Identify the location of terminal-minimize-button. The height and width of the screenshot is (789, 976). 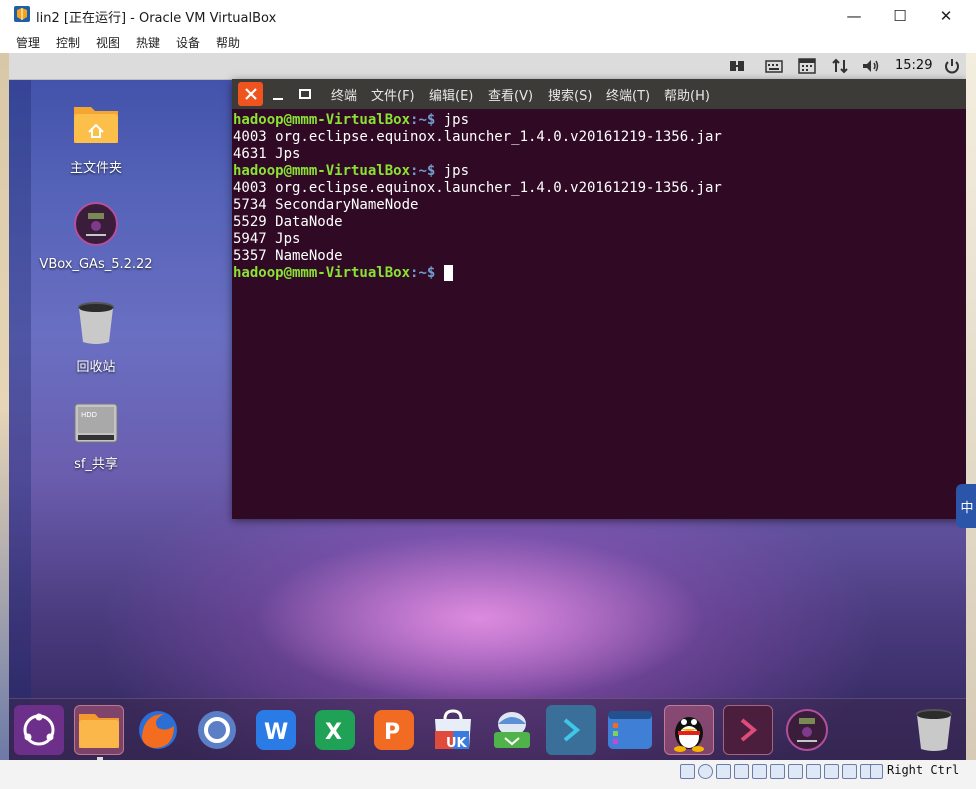
(277, 94).